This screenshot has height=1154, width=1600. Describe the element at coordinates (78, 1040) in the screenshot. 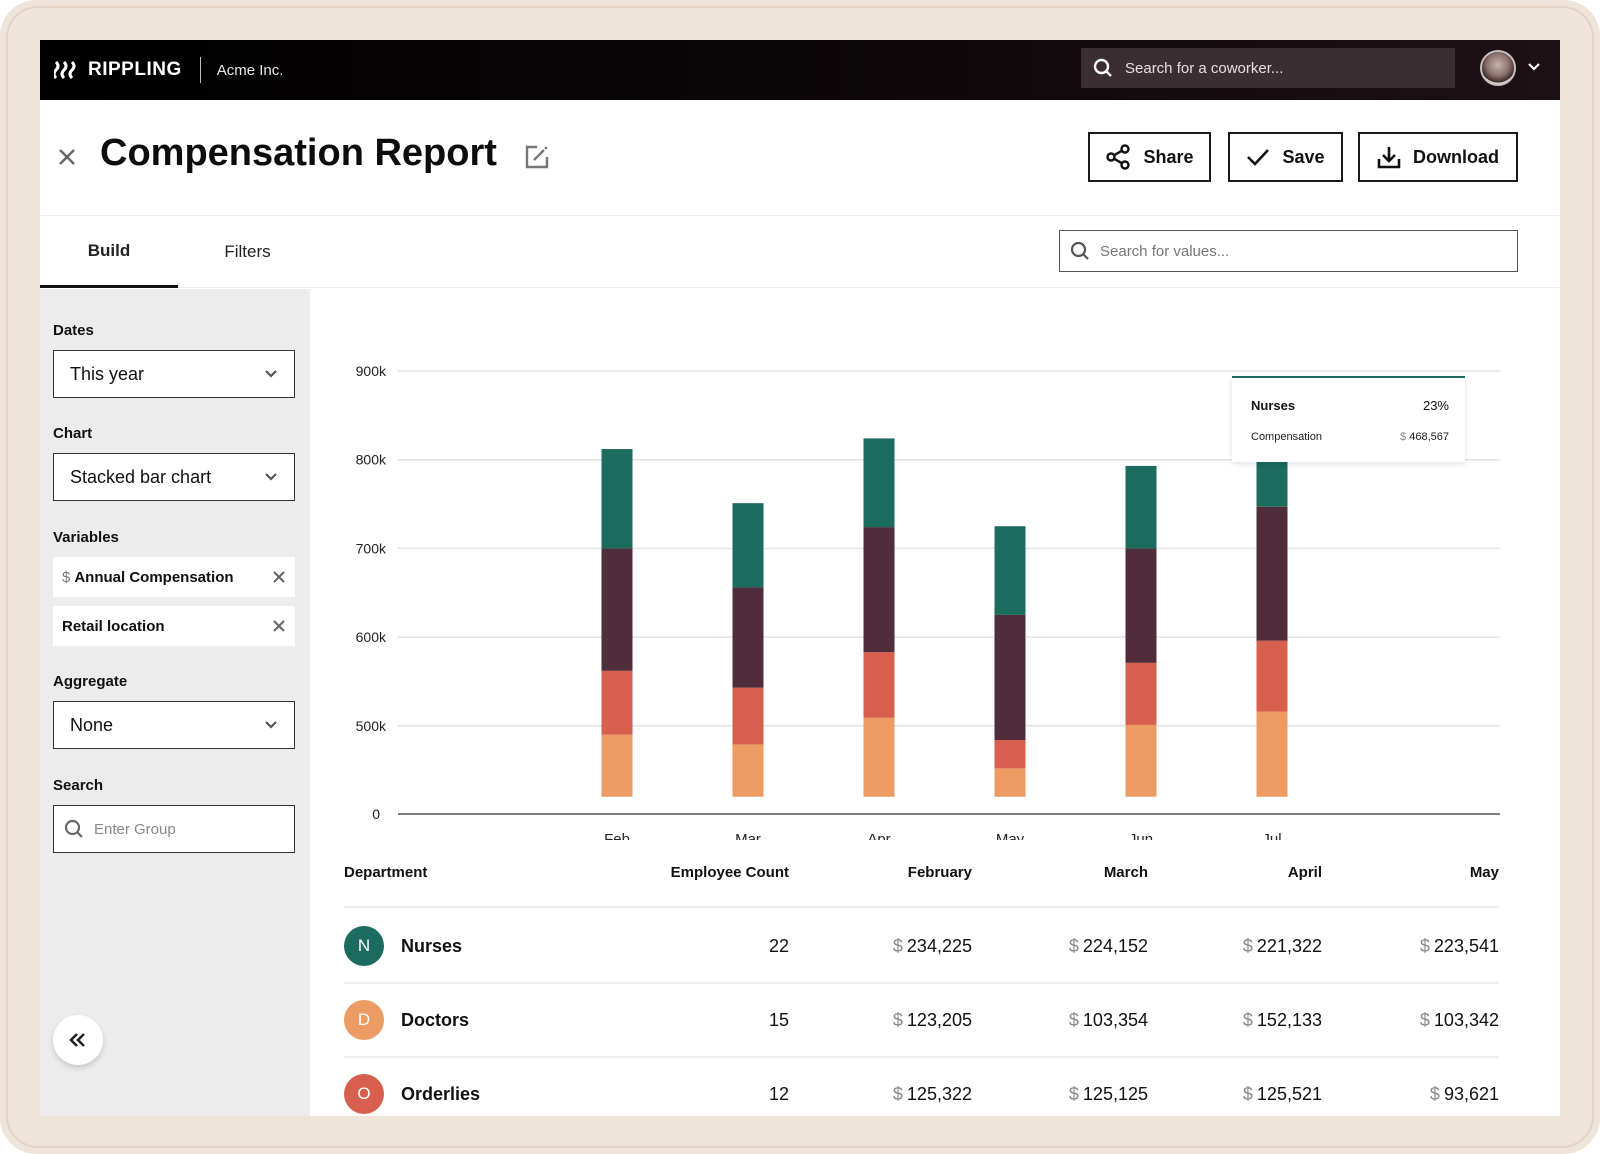

I see `collapse-sidebar-button` at that location.